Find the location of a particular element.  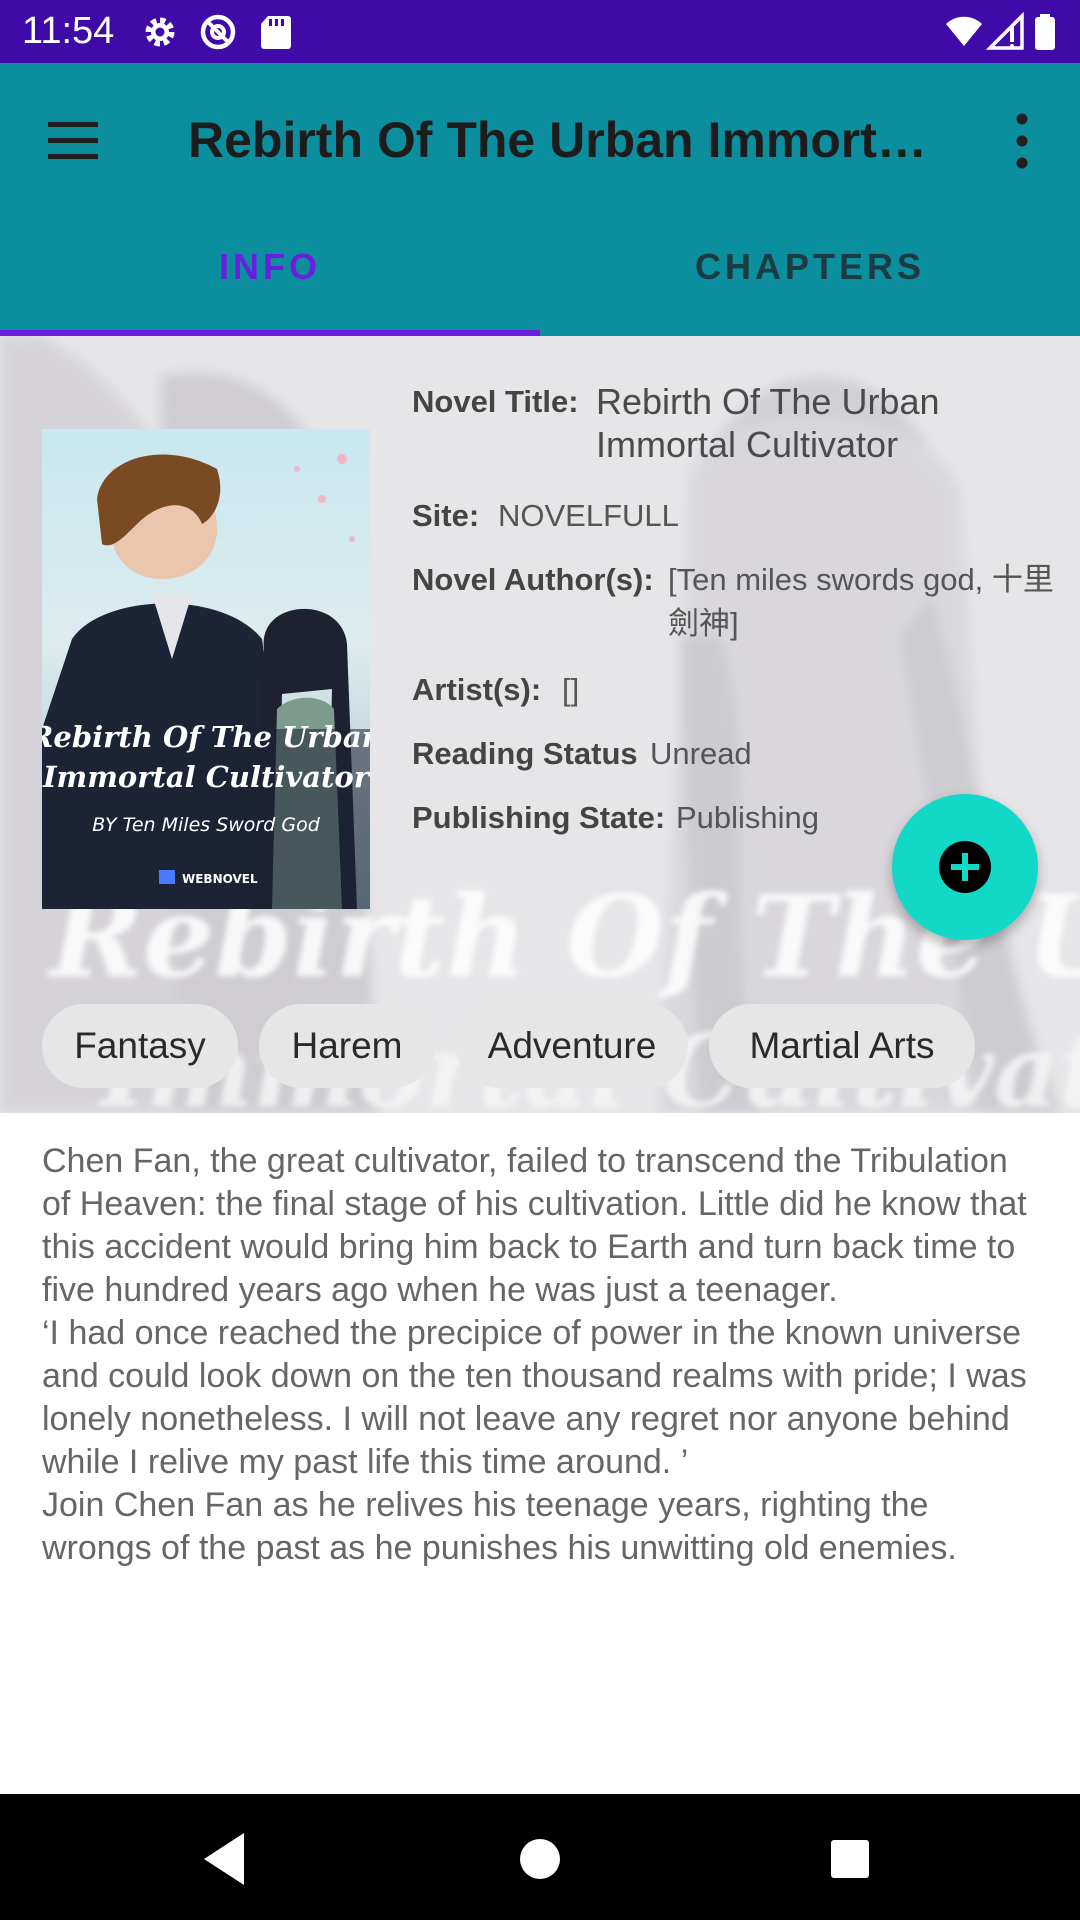

recents-square-icon is located at coordinates (850, 1859).